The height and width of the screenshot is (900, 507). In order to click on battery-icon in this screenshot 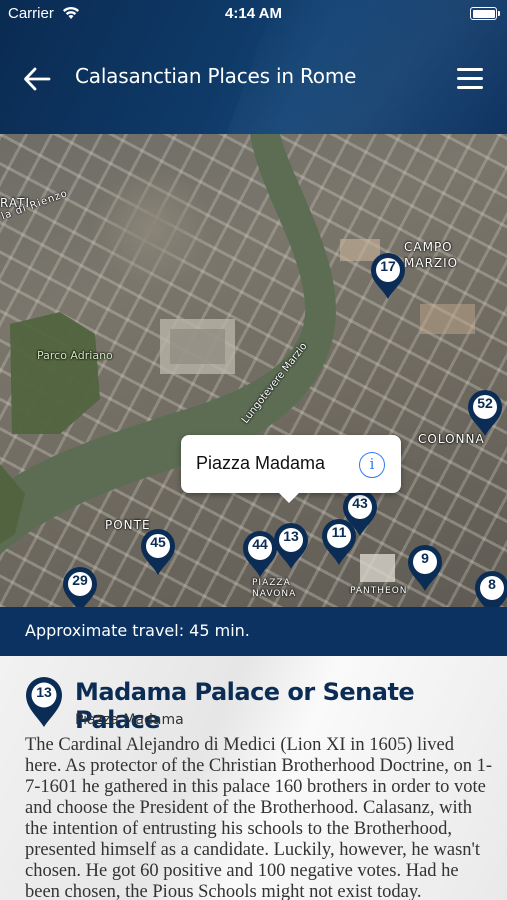, I will do `click(485, 13)`.